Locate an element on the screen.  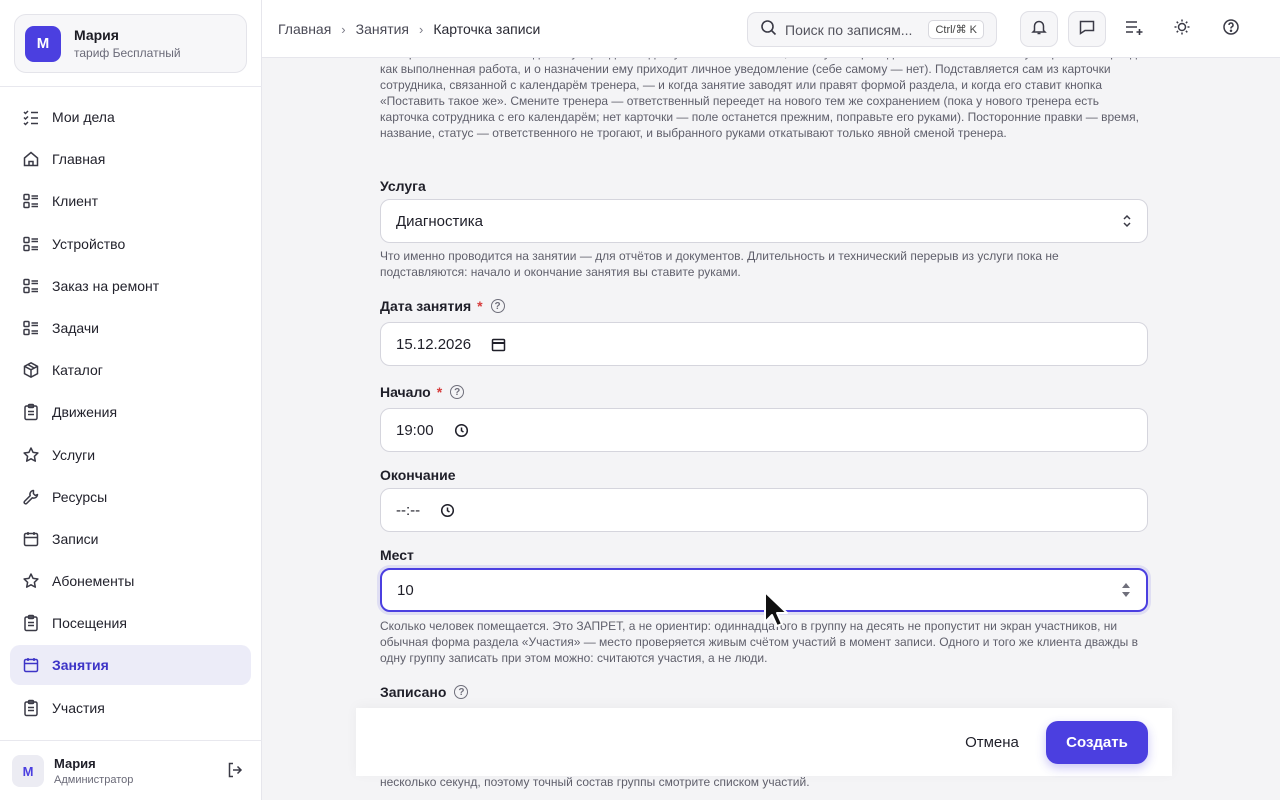
home-icon is located at coordinates (31, 159).